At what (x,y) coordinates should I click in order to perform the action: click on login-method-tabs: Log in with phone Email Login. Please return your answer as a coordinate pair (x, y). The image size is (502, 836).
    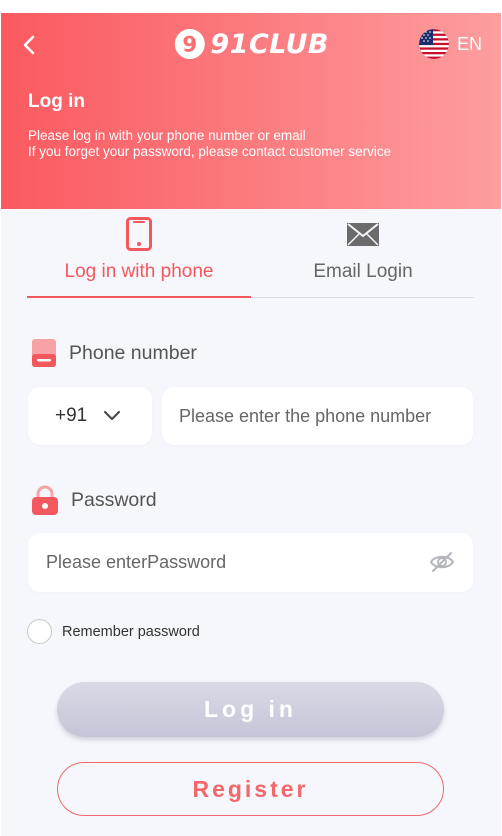
    Looking at the image, I should click on (250, 255).